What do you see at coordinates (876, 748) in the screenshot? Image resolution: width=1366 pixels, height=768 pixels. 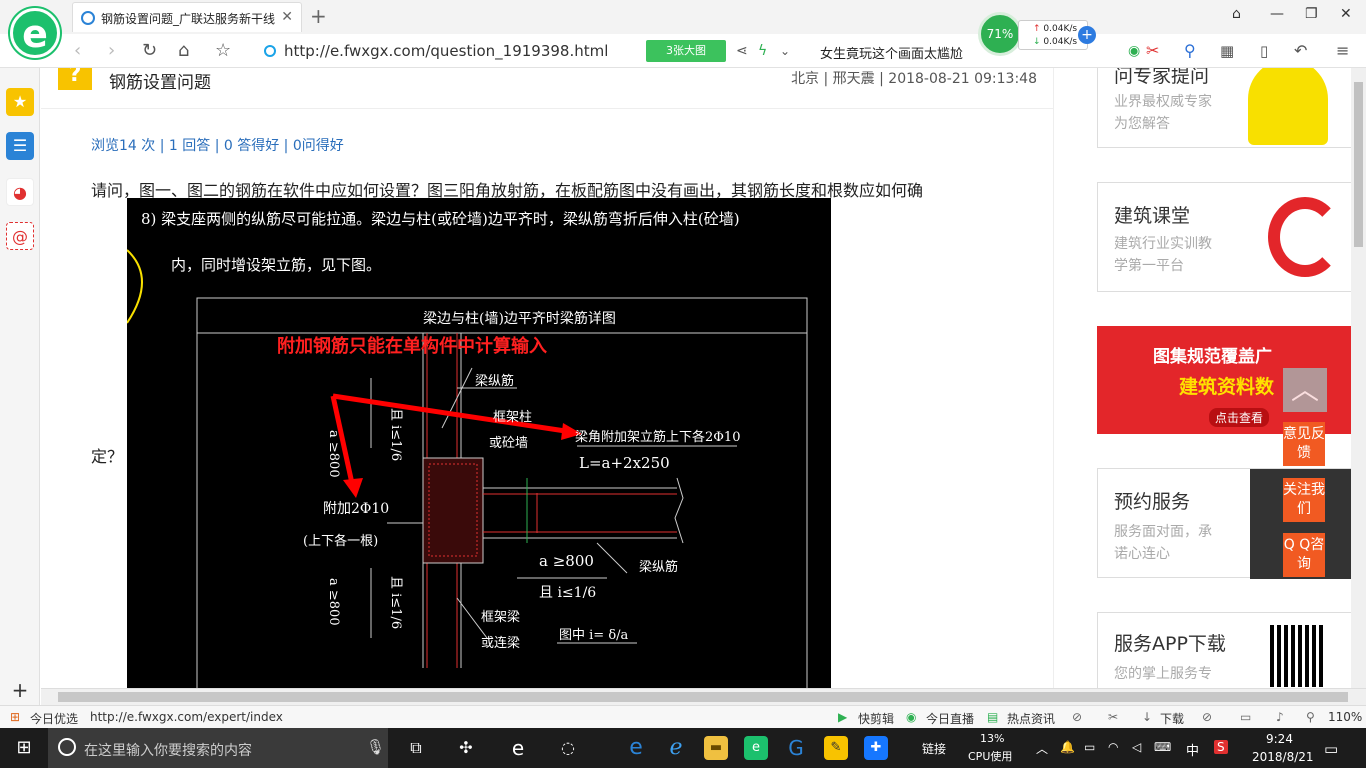 I see `tool-app-icon: ✚` at bounding box center [876, 748].